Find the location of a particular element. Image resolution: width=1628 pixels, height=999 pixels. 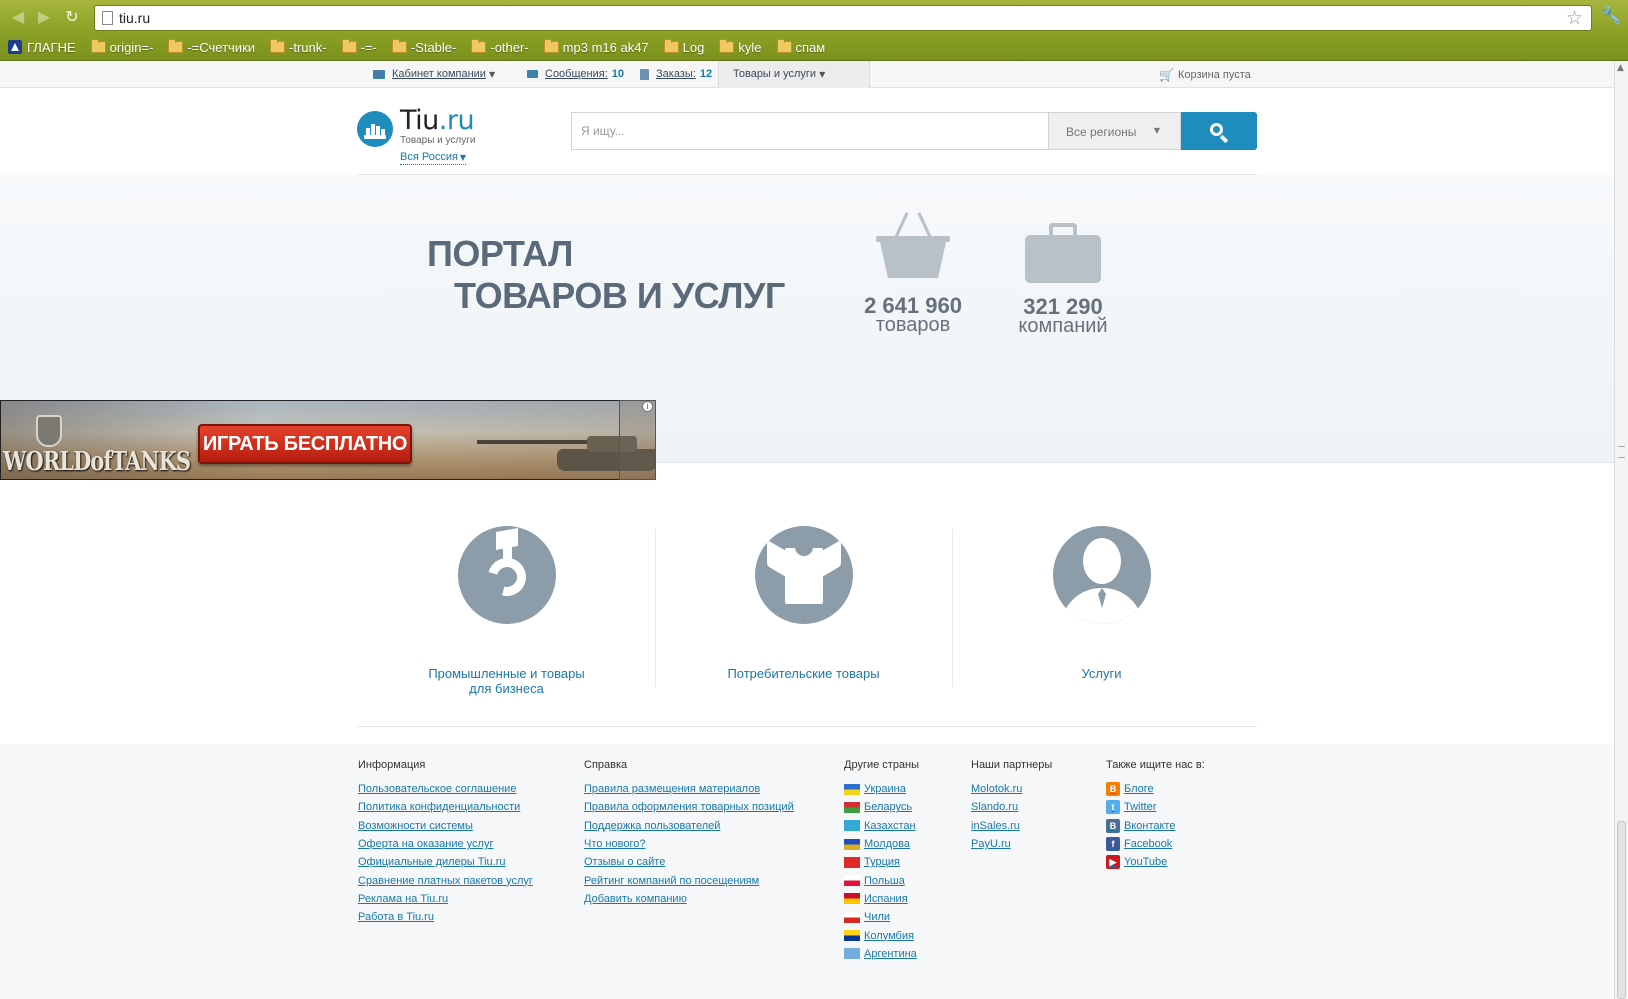

ad-info-icon: i is located at coordinates (647, 406).